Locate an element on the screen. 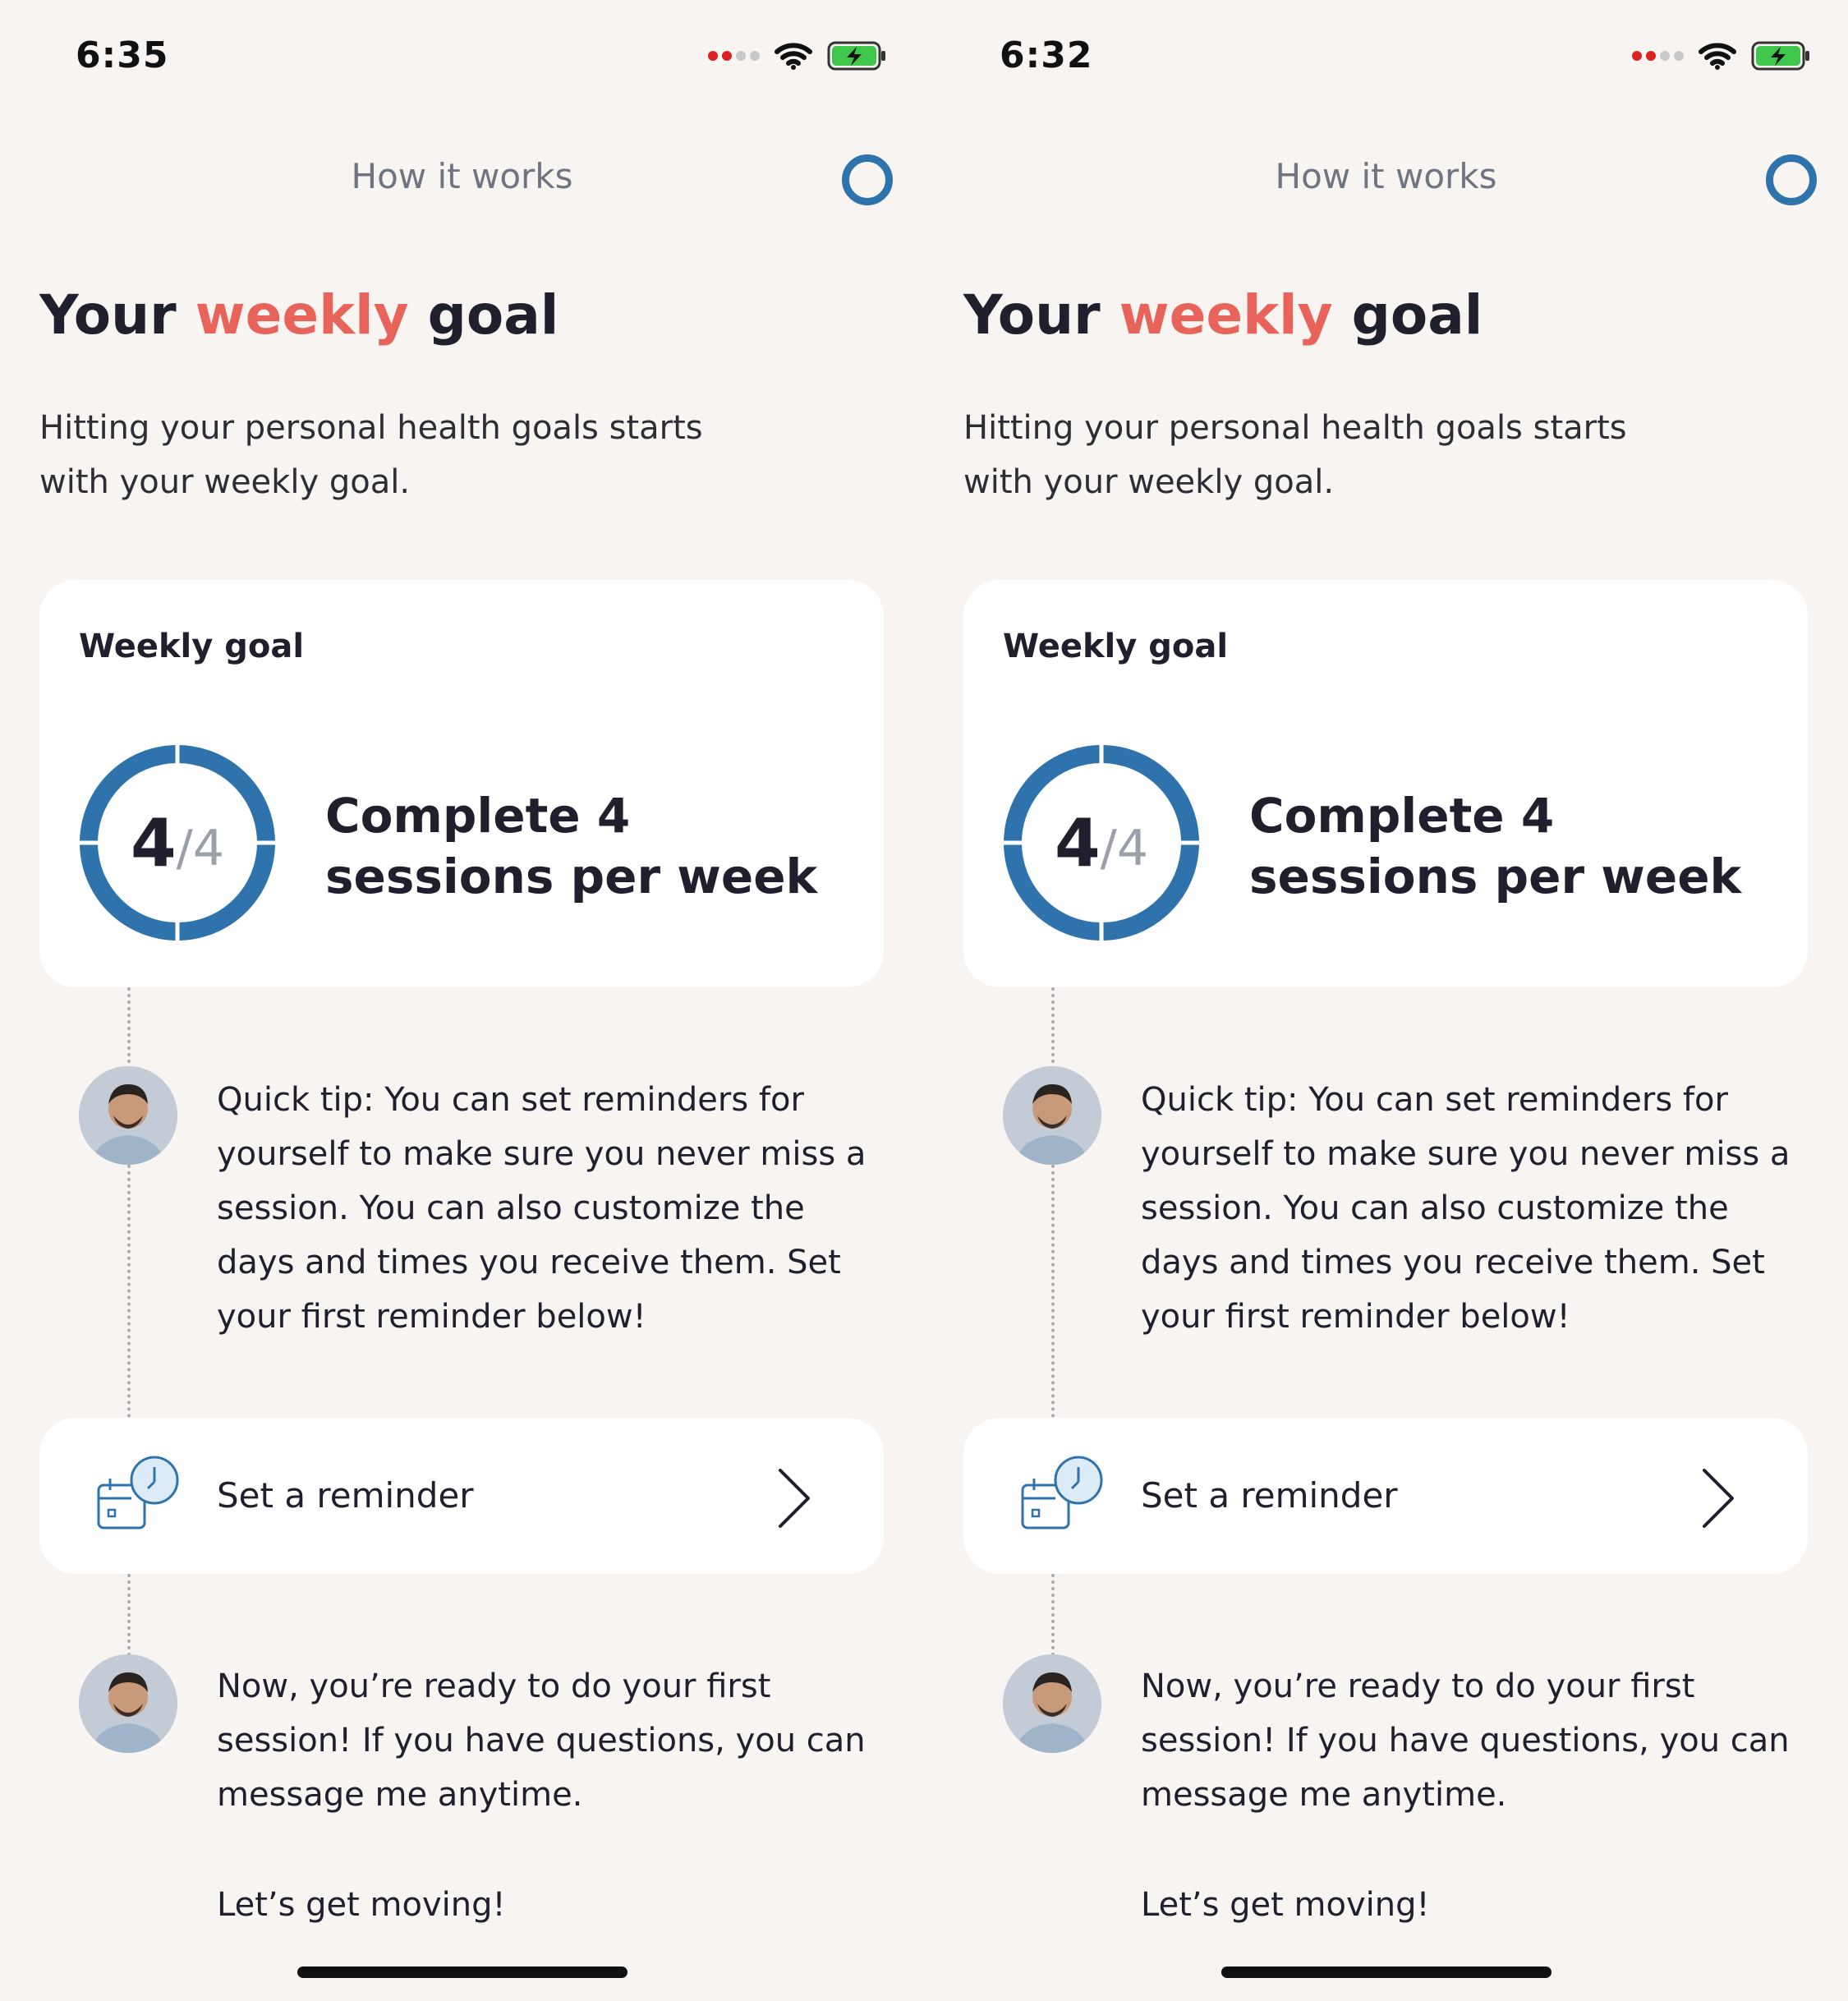 The height and width of the screenshot is (2001, 1848). status-time: 6:32 is located at coordinates (1046, 55).